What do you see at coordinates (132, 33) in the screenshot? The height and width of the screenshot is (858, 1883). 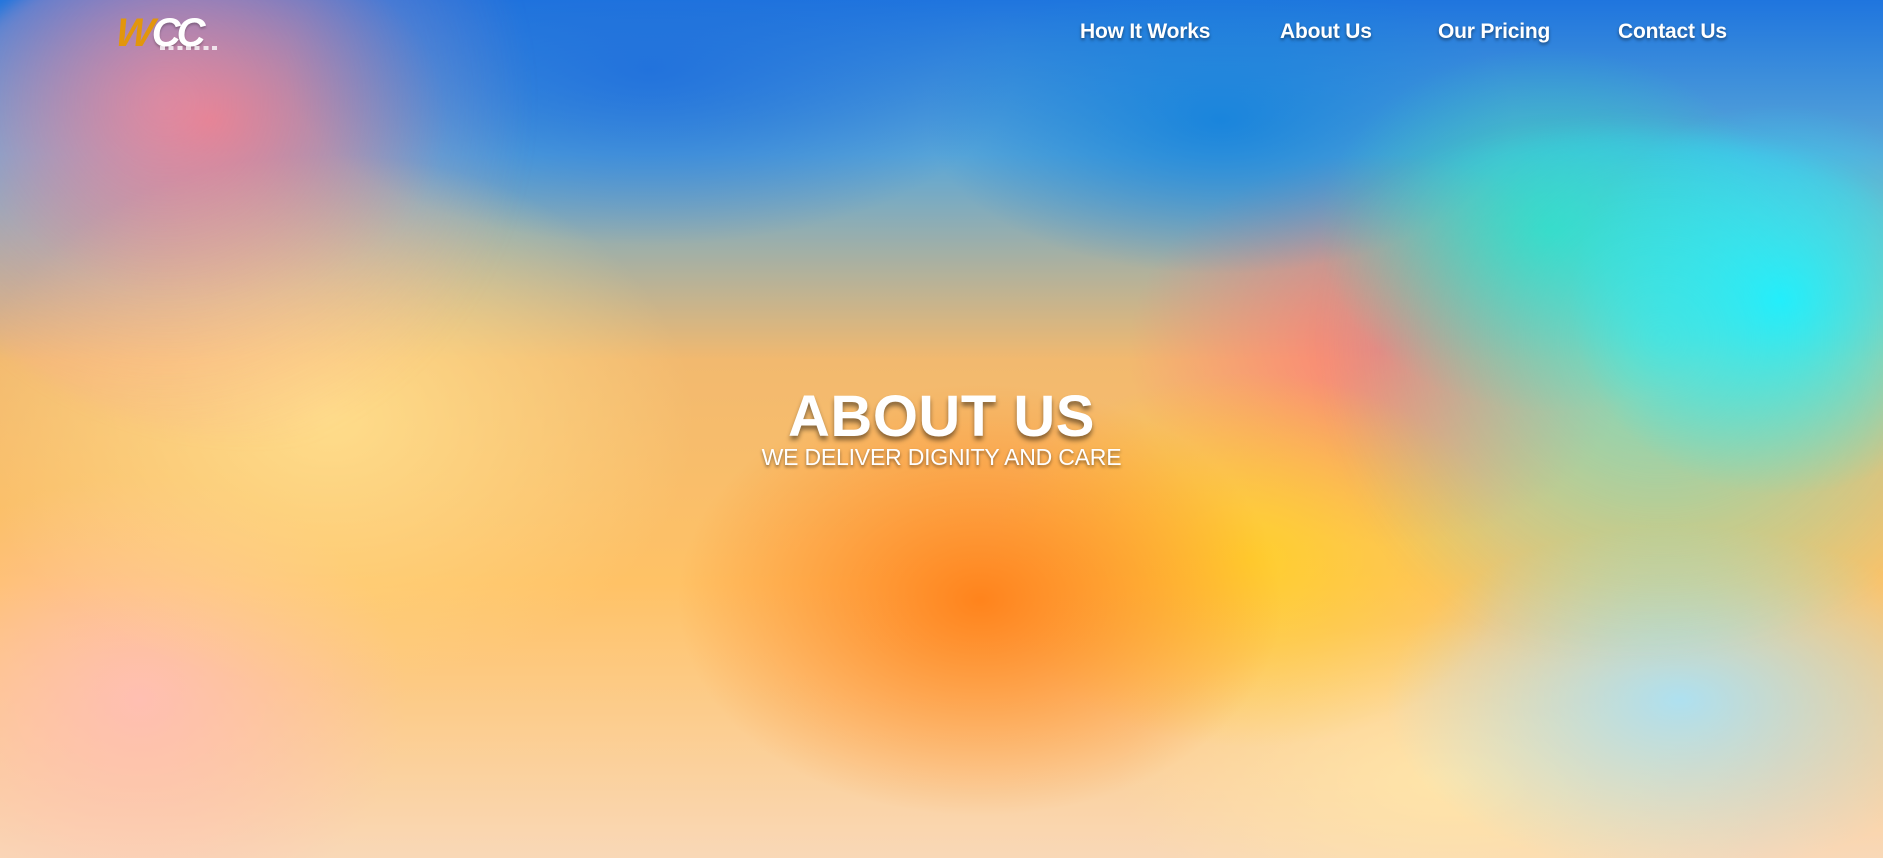 I see `logo-w-letter: W` at bounding box center [132, 33].